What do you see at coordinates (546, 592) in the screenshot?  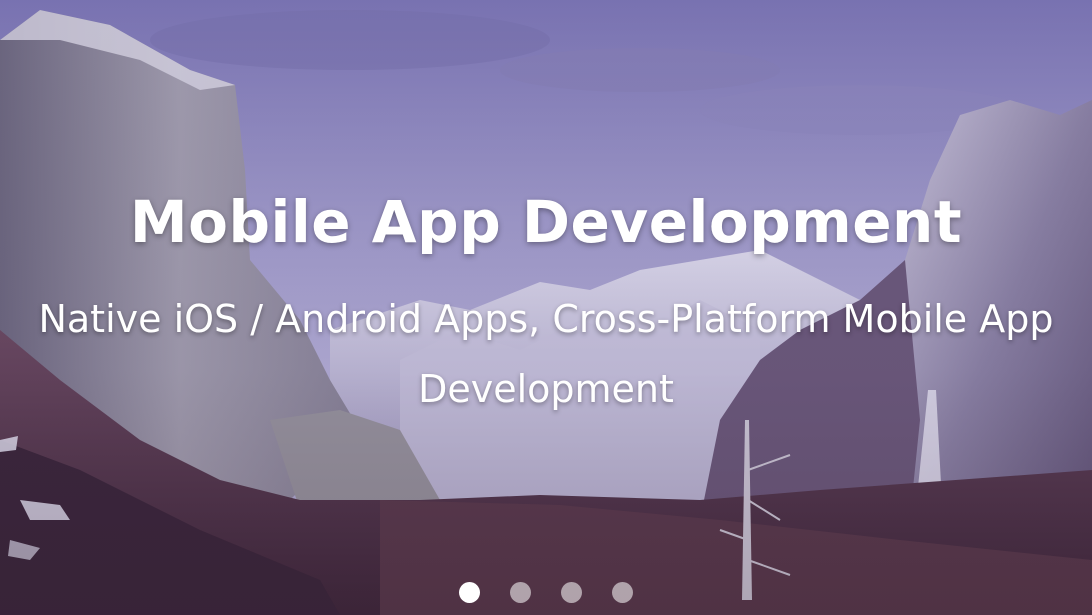 I see `carousel-indicators` at bounding box center [546, 592].